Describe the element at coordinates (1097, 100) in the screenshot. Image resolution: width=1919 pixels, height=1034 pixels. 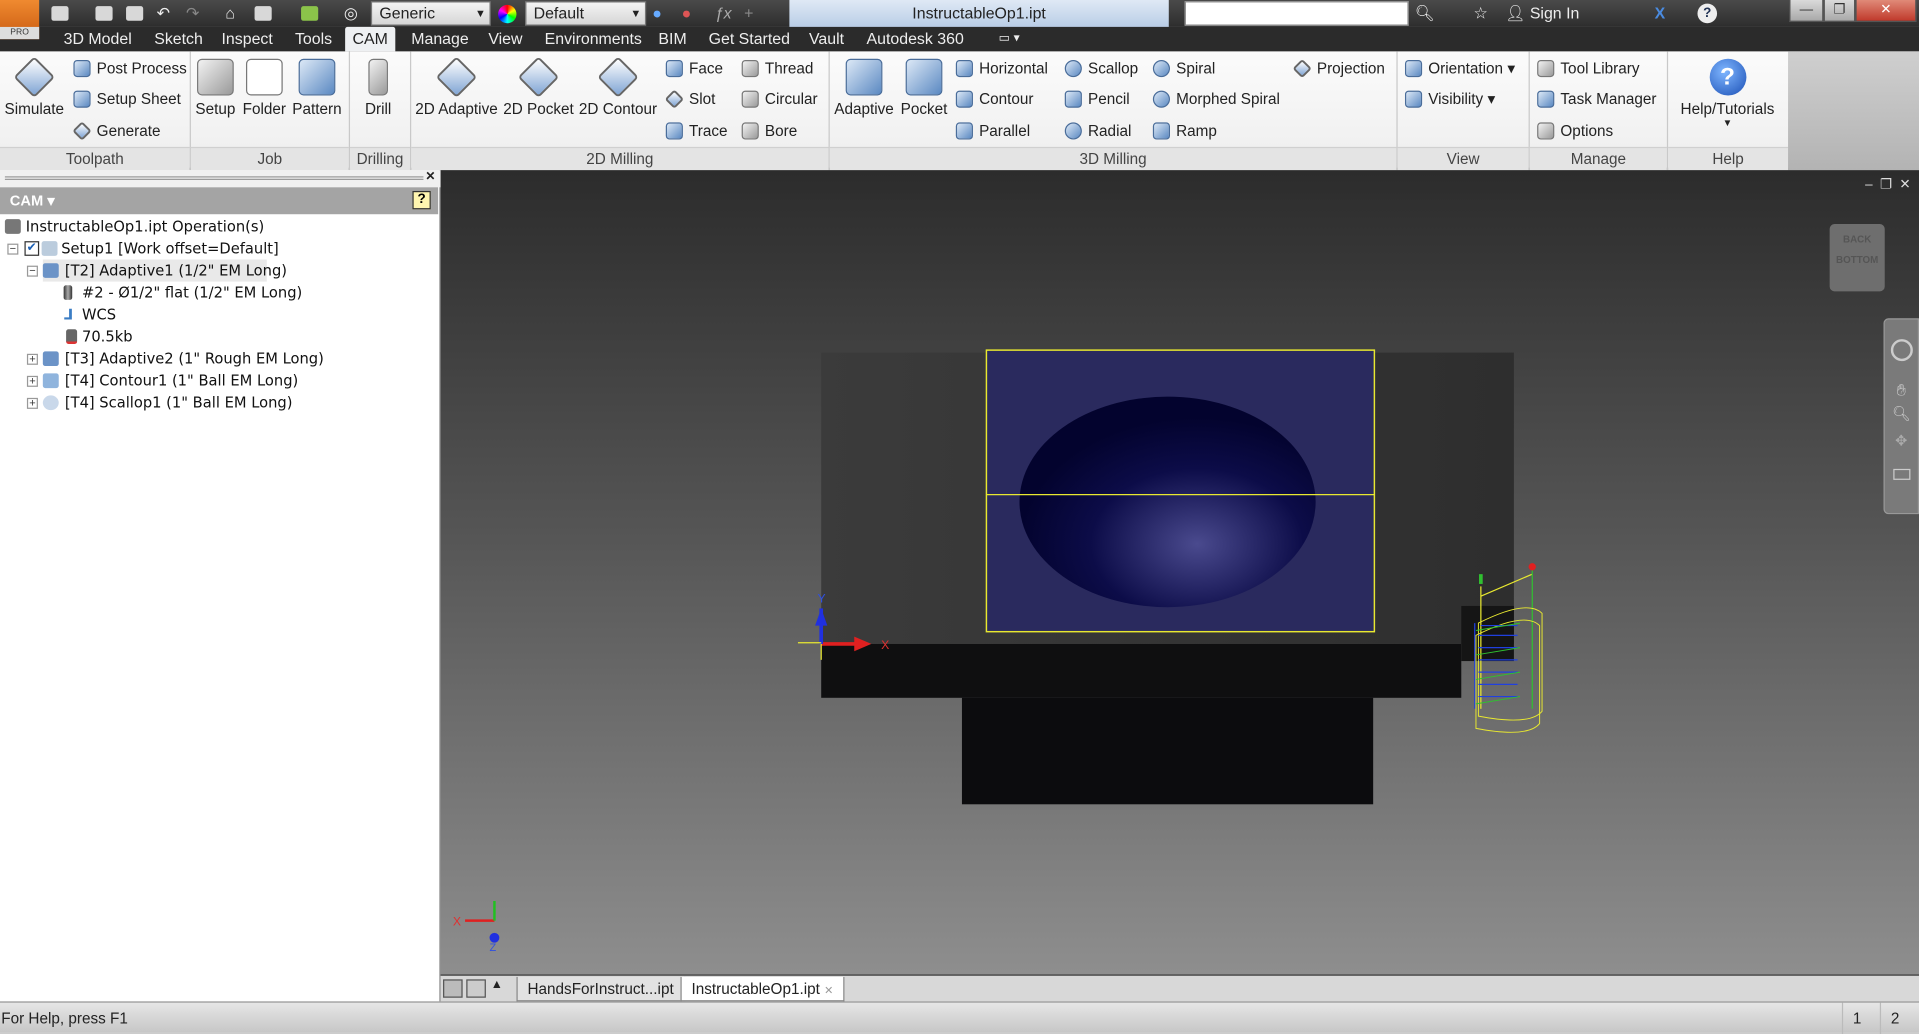
I see `pencil-button: Pencil` at that location.